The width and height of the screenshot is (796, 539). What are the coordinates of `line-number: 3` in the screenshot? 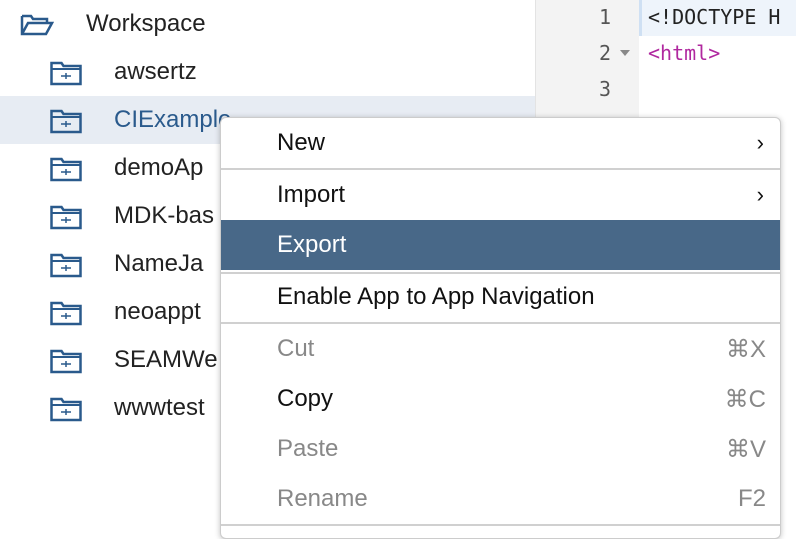 It's located at (604, 89).